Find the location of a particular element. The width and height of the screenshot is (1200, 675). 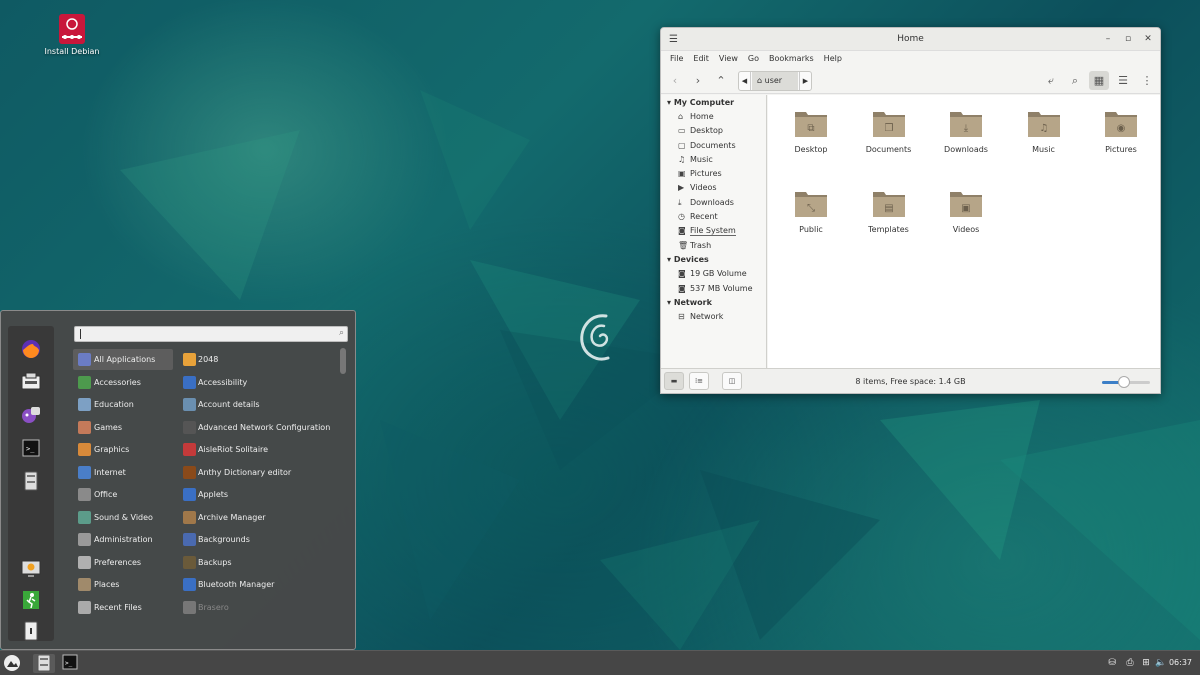

app-brasero: Brasero is located at coordinates (258, 607).